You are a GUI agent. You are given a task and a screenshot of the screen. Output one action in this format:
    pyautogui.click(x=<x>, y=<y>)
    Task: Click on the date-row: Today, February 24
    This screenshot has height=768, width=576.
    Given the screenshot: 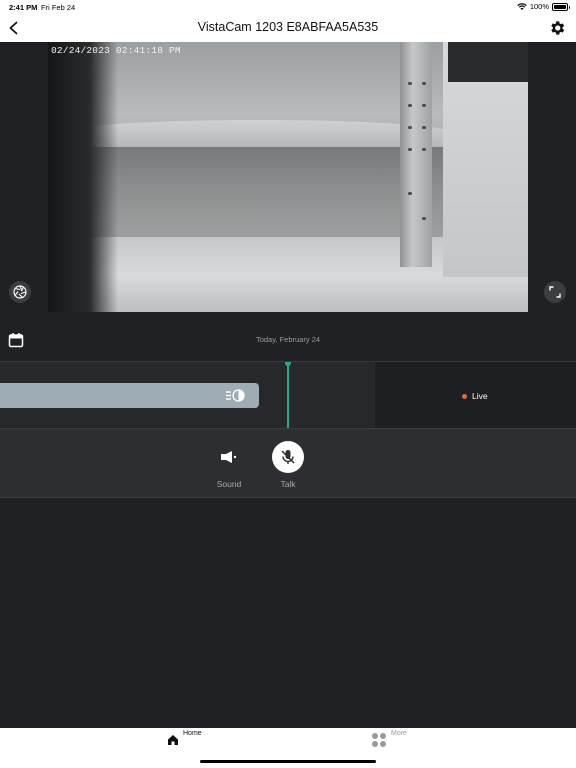 What is the action you would take?
    pyautogui.click(x=288, y=336)
    